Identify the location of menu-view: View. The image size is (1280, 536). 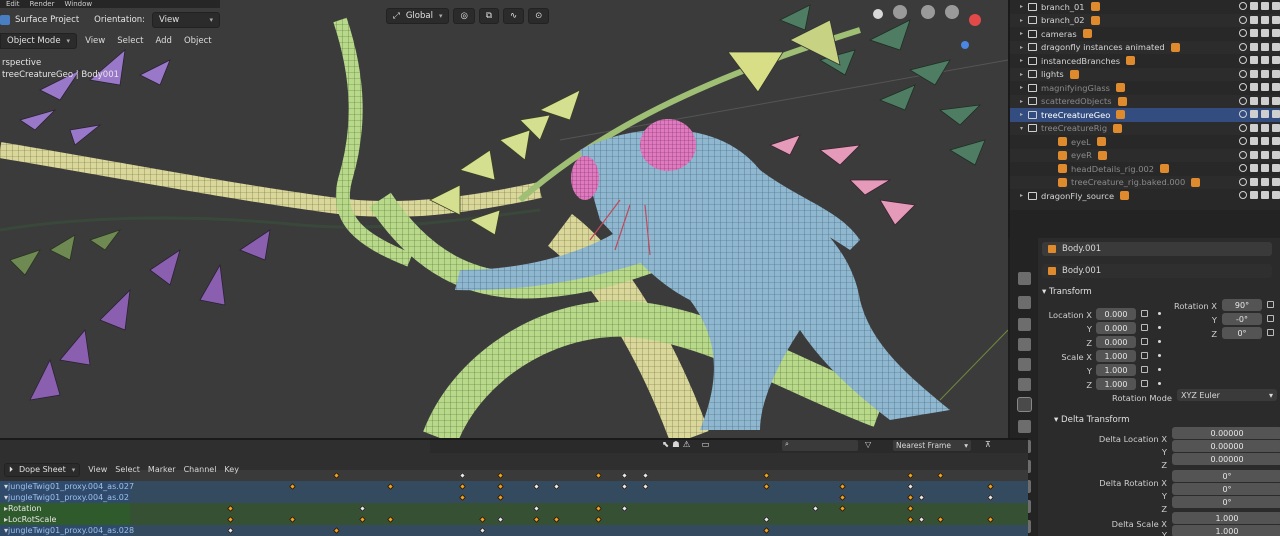
(95, 41).